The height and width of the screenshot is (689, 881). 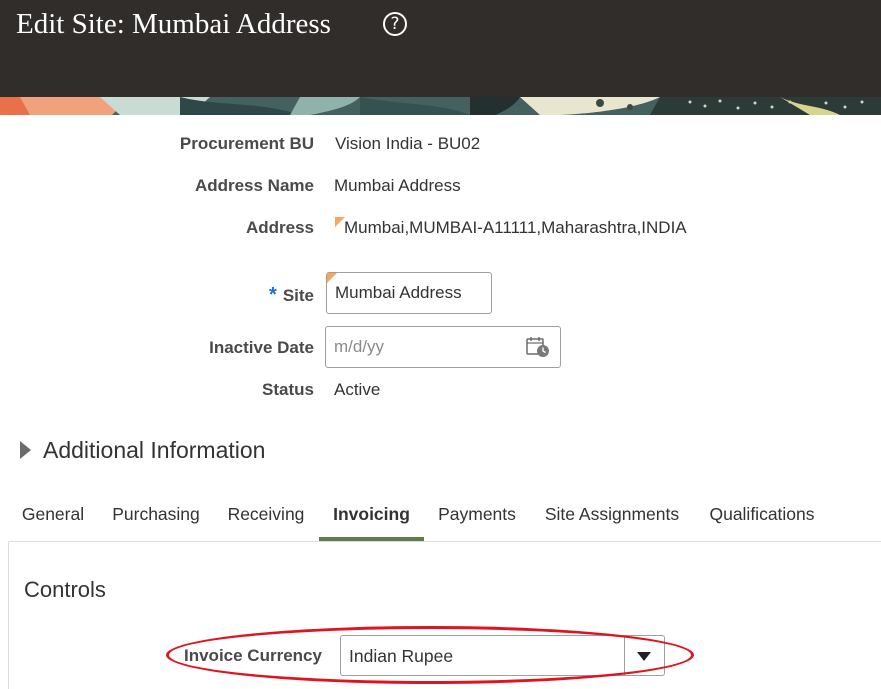 What do you see at coordinates (254, 185) in the screenshot?
I see `address-name-label: Address Name` at bounding box center [254, 185].